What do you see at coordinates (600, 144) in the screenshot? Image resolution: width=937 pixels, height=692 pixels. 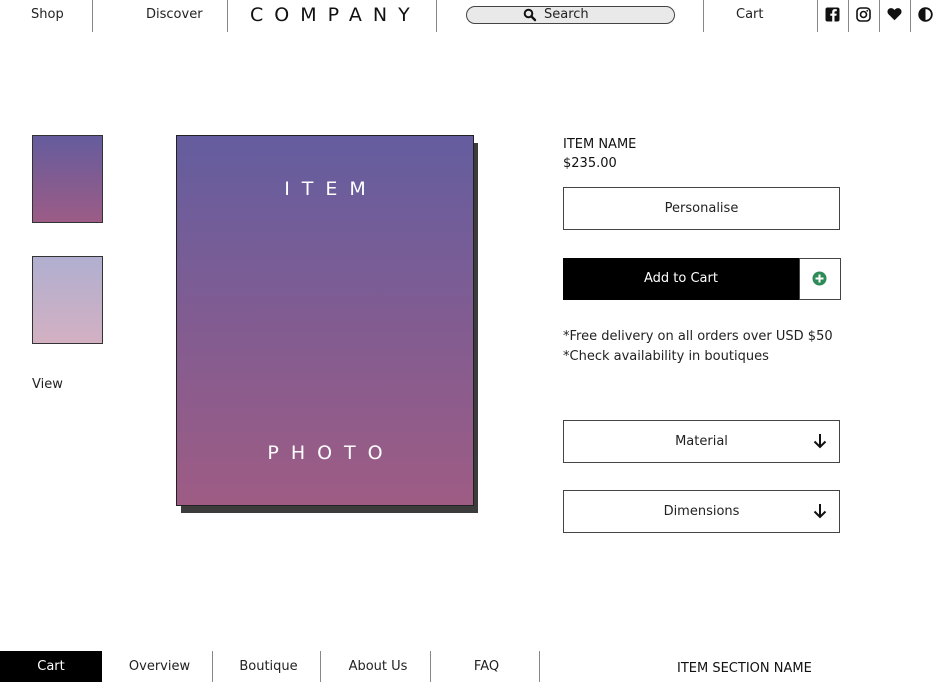 I see `item-name: ITEM NAME` at bounding box center [600, 144].